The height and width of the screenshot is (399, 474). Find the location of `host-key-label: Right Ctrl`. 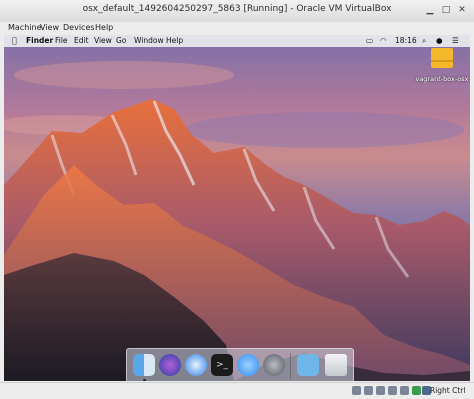

host-key-label: Right Ctrl is located at coordinates (448, 390).